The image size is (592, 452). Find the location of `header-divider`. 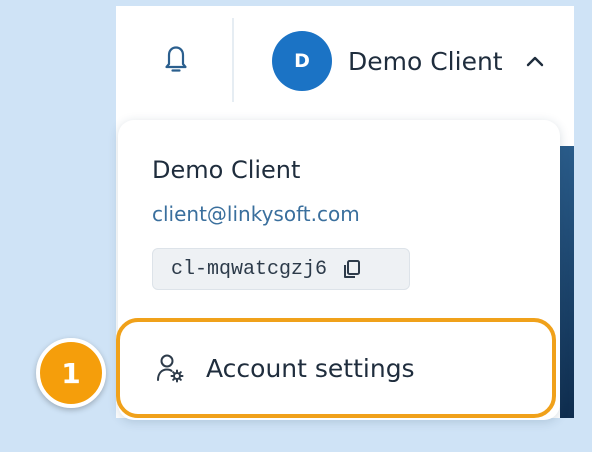

header-divider is located at coordinates (233, 60).